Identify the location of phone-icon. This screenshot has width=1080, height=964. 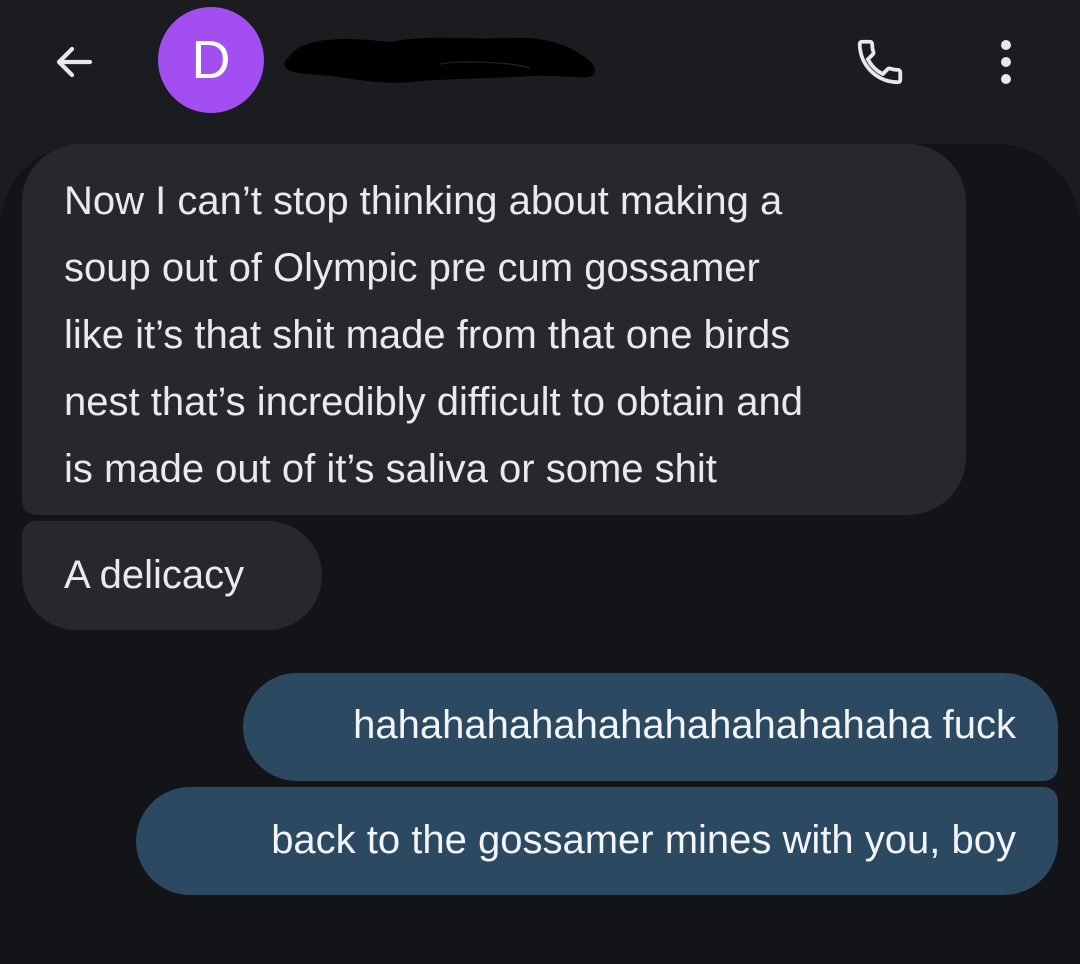
(880, 62).